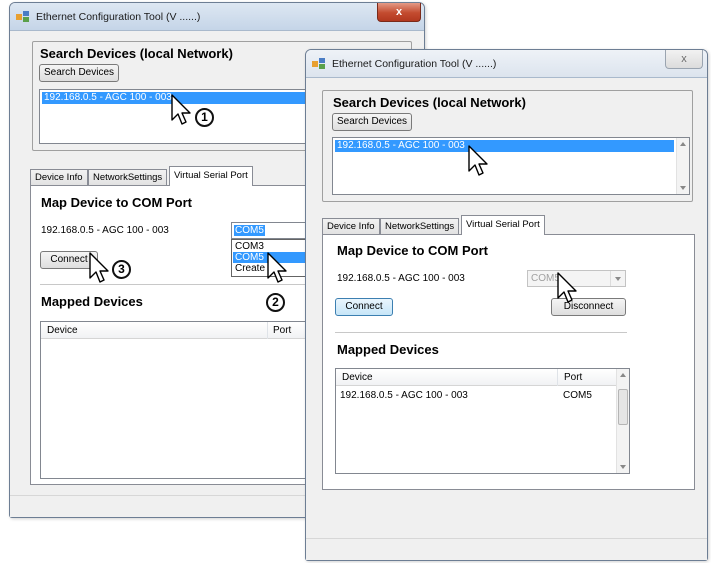 The image size is (711, 563). I want to click on com-port-value: COM5, so click(249, 230).